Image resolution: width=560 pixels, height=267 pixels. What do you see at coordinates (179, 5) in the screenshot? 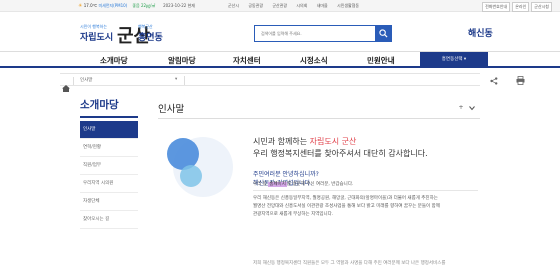
I see `date-label: 2023-10-22 현재` at bounding box center [179, 5].